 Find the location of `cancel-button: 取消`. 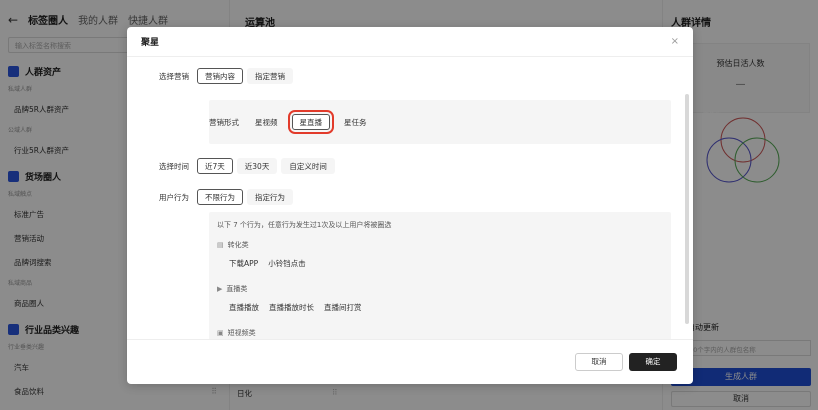

cancel-button: 取消 is located at coordinates (599, 362).